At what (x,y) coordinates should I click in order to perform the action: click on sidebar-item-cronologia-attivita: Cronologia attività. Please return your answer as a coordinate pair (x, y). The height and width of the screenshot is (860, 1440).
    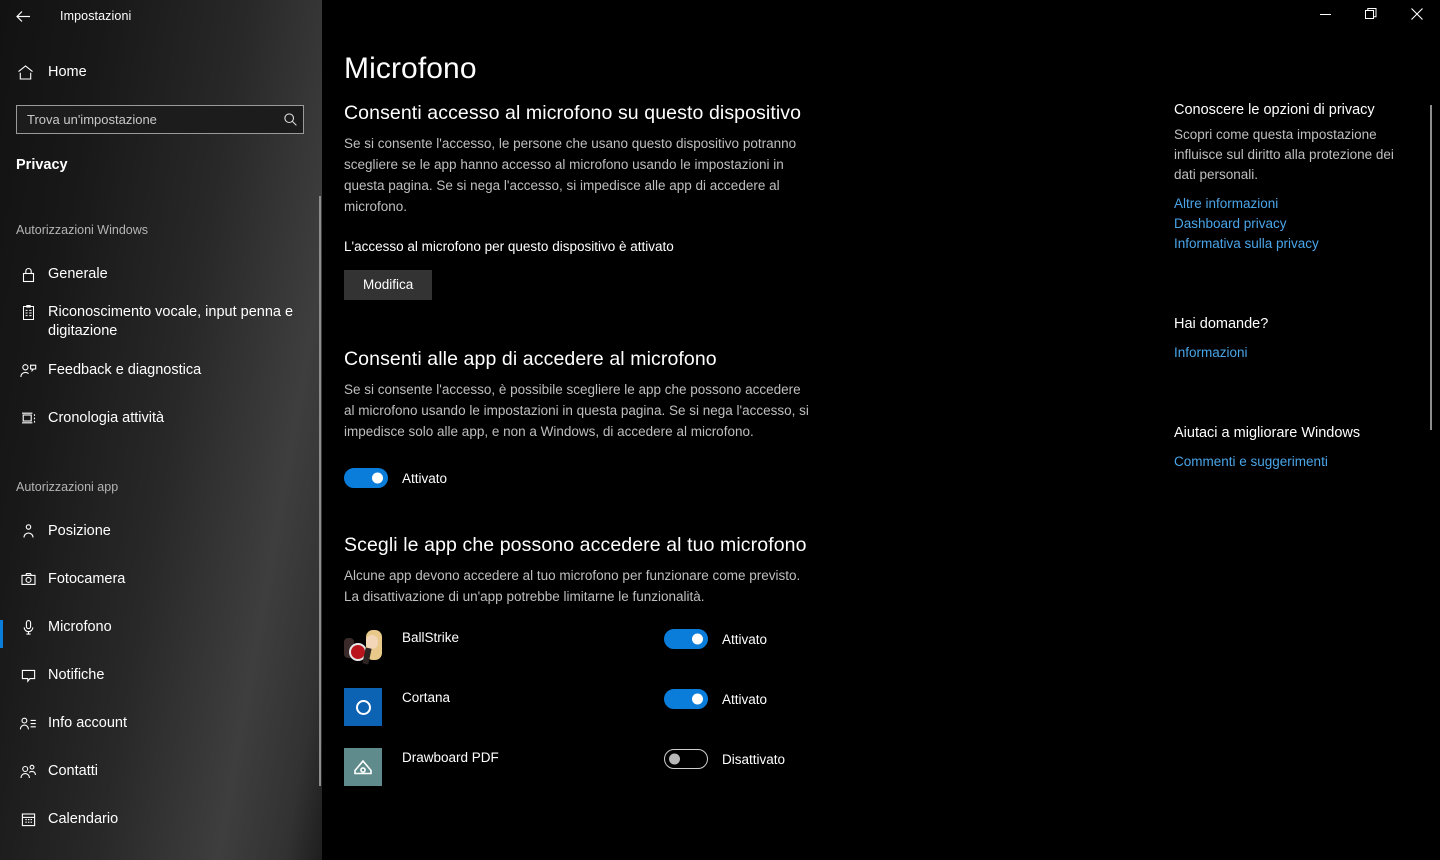
    Looking at the image, I should click on (161, 429).